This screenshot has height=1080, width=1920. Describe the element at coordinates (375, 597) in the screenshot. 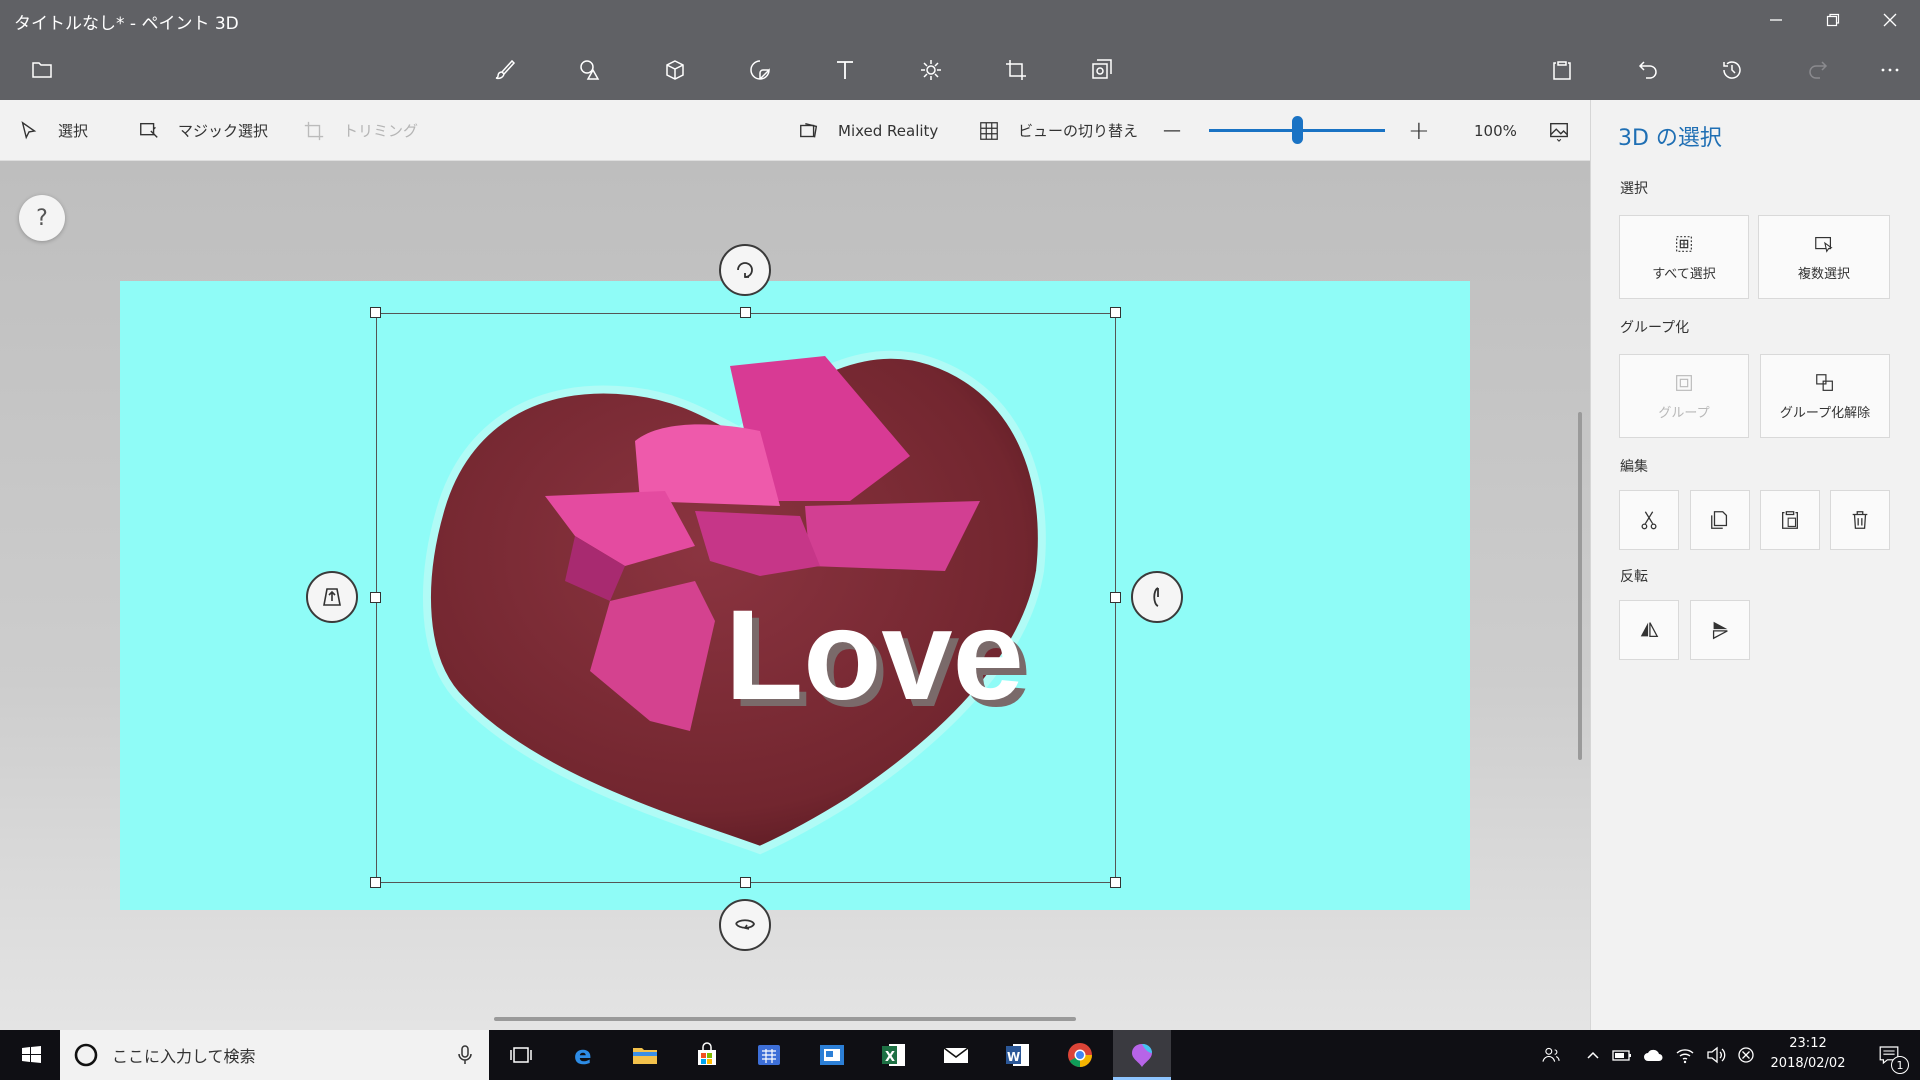

I see `resize-handle-left` at that location.